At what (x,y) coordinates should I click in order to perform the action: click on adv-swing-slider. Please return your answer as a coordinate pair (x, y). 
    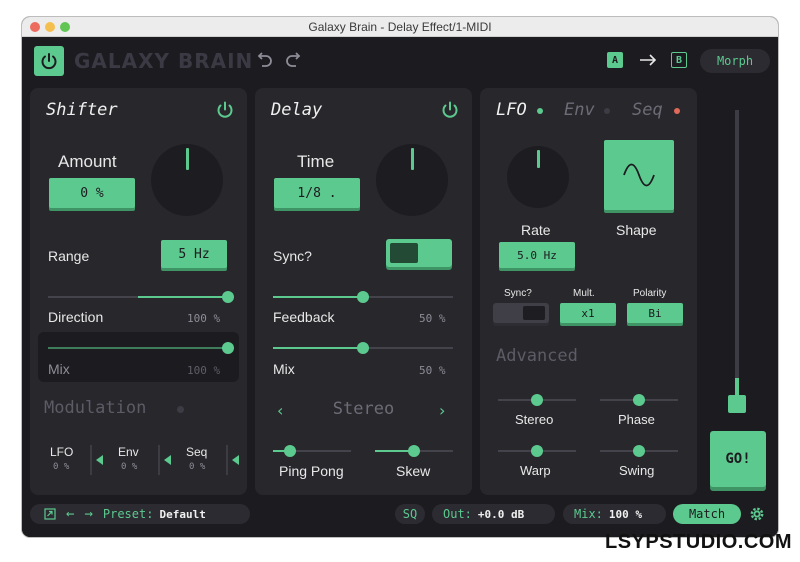
    Looking at the image, I should click on (639, 451).